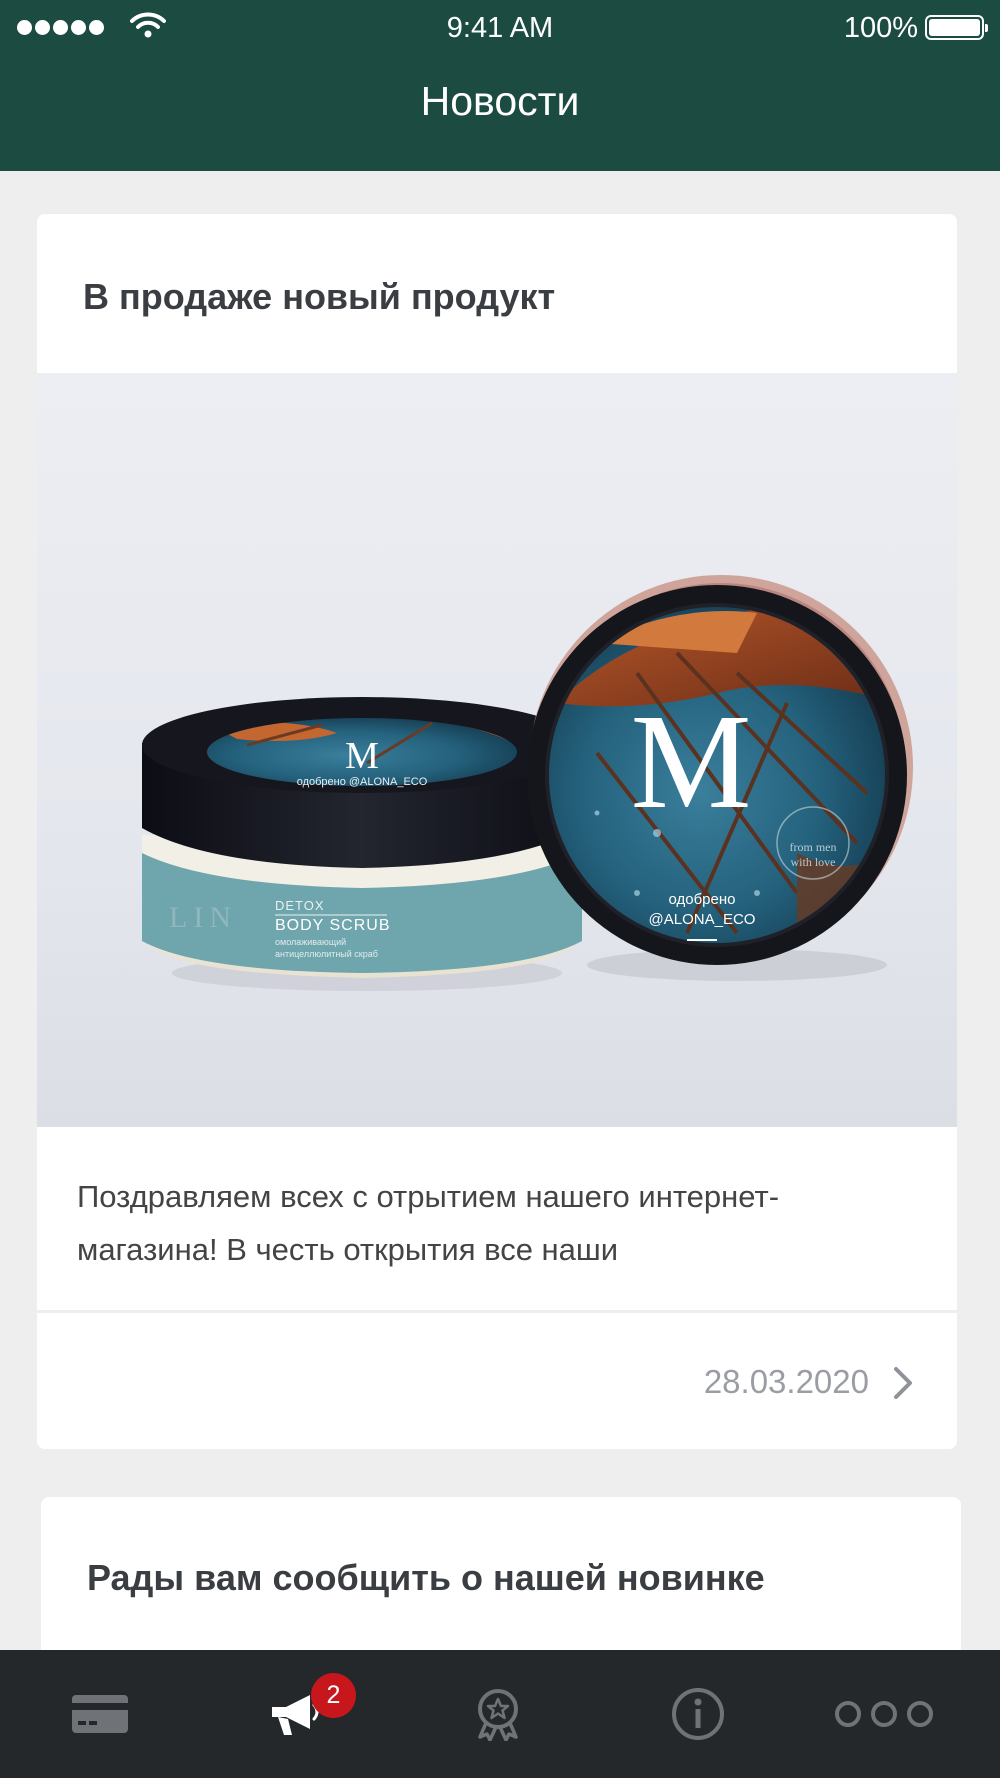 The image size is (1000, 1778). What do you see at coordinates (310, 942) in the screenshot?
I see `jar-label-sub1: омолаживающий` at bounding box center [310, 942].